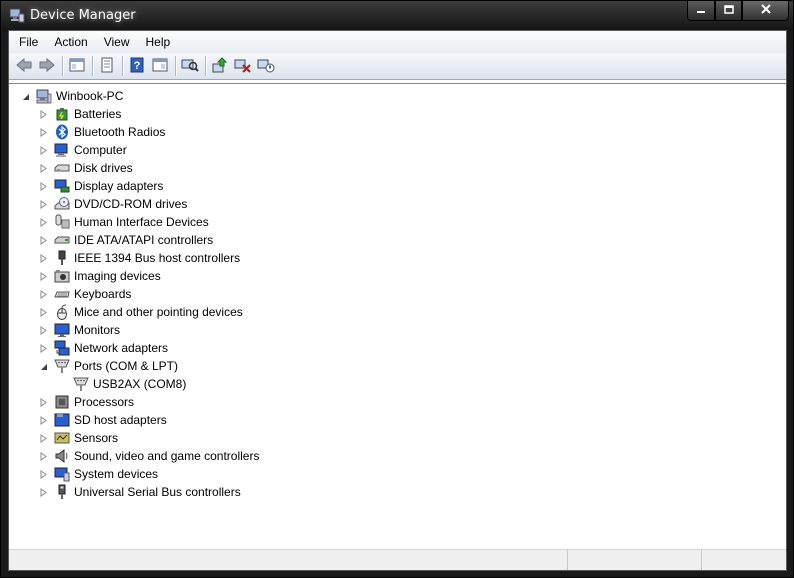 The image size is (794, 578). What do you see at coordinates (266, 66) in the screenshot?
I see `disable-device-button` at bounding box center [266, 66].